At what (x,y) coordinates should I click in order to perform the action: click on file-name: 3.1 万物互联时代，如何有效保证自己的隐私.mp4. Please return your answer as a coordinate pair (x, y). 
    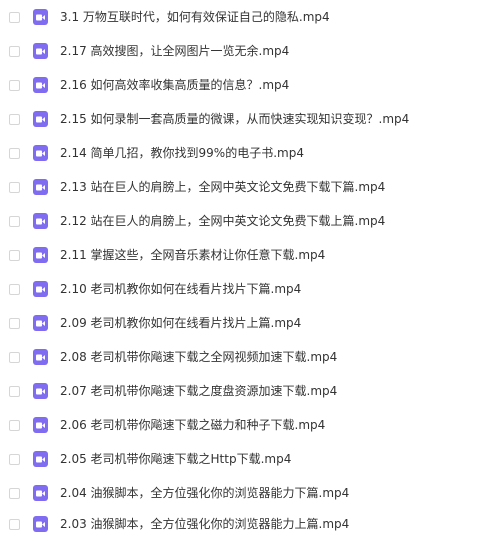
    Looking at the image, I should click on (195, 17).